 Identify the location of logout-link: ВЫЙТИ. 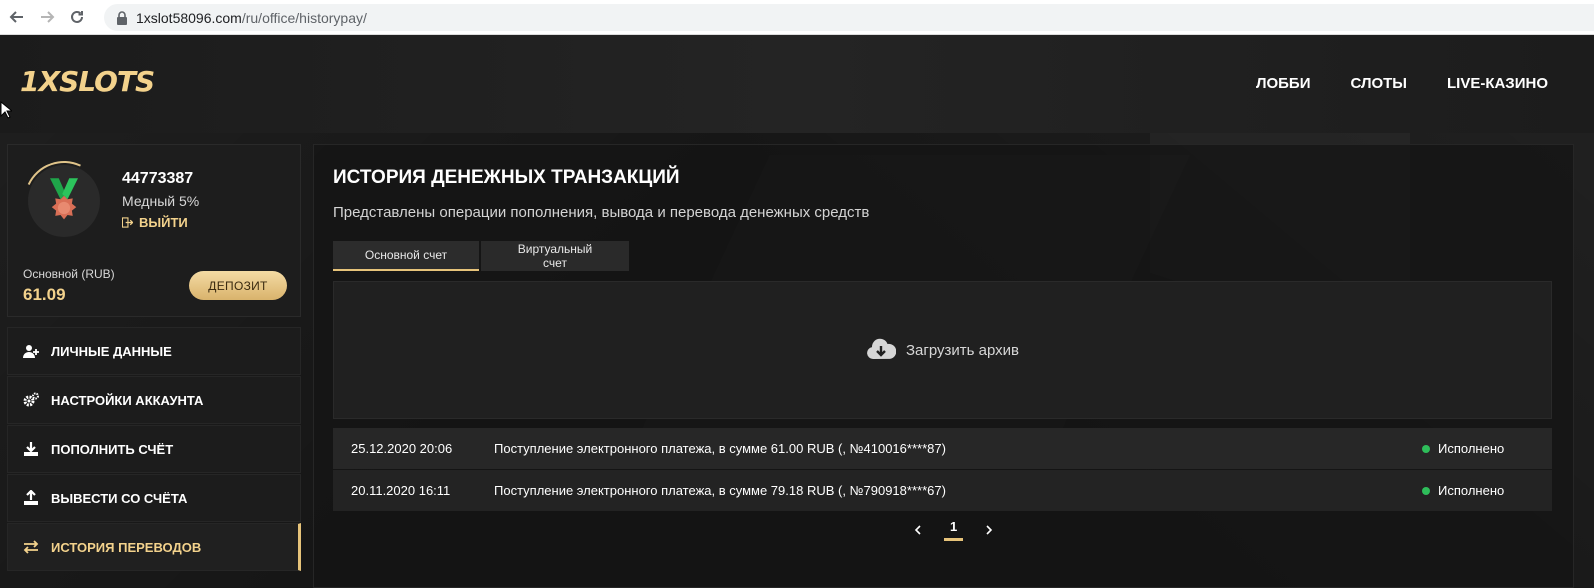
(155, 222).